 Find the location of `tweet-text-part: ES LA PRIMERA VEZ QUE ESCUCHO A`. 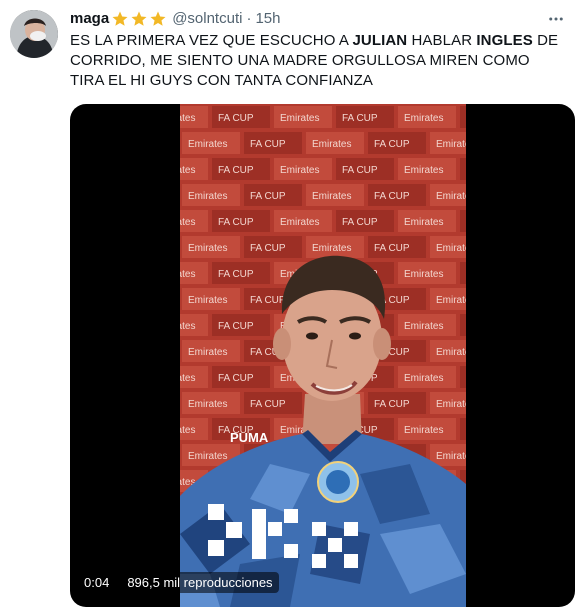

tweet-text-part: ES LA PRIMERA VEZ QUE ESCUCHO A is located at coordinates (211, 40).